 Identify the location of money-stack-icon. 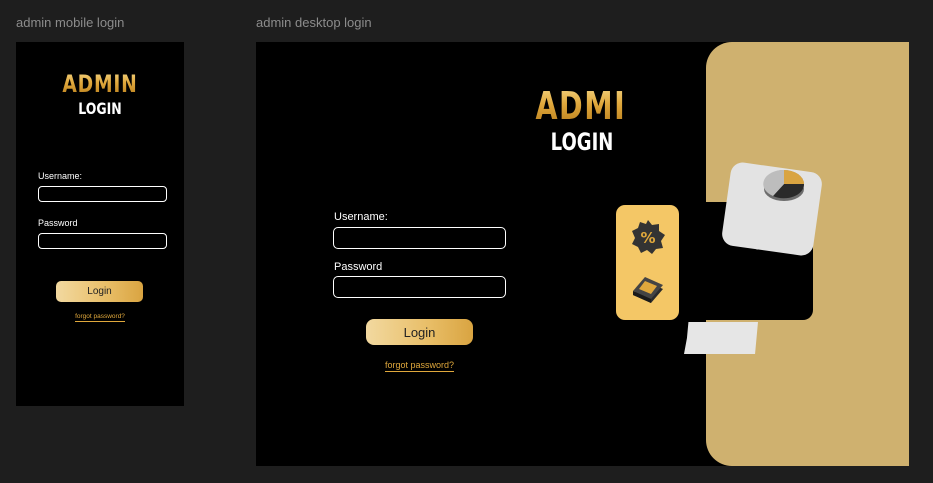
(648, 290).